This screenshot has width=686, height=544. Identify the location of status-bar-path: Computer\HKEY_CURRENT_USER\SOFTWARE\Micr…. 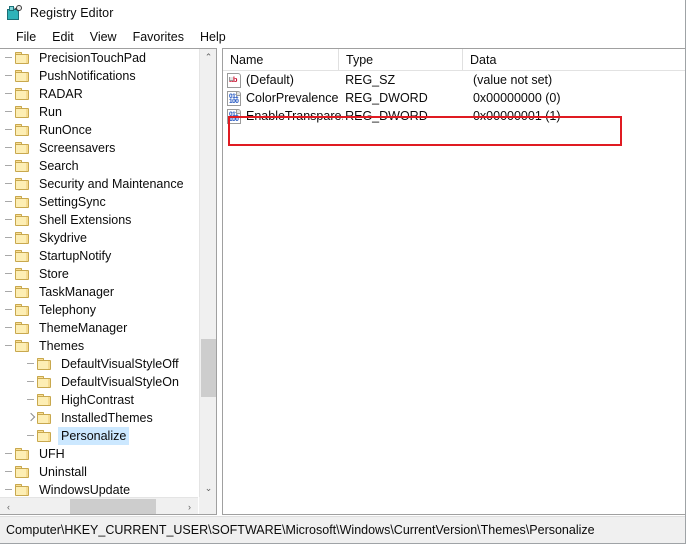
(300, 530).